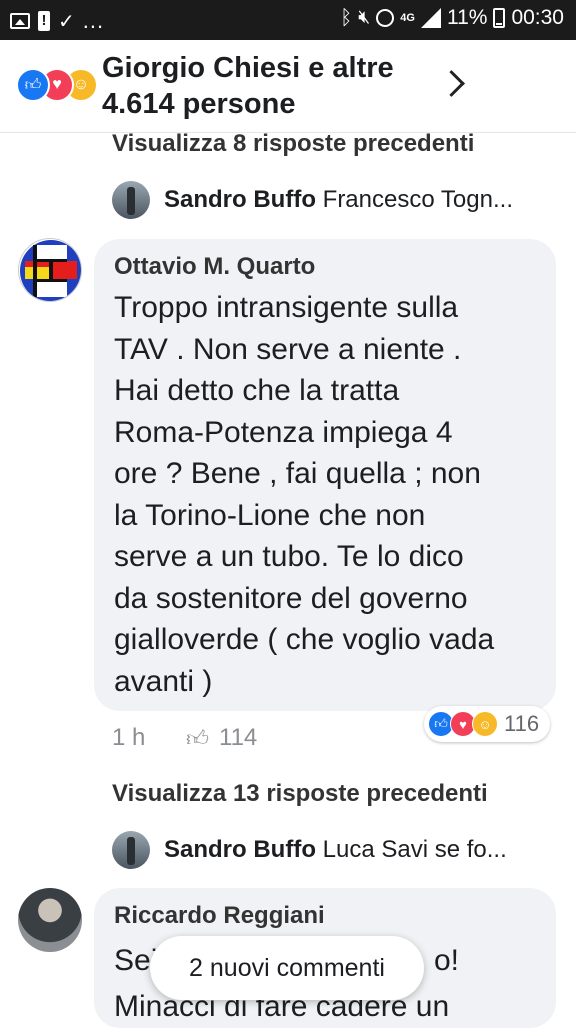 This screenshot has height=1030, width=576. What do you see at coordinates (430, 18) in the screenshot?
I see `signal-icon` at bounding box center [430, 18].